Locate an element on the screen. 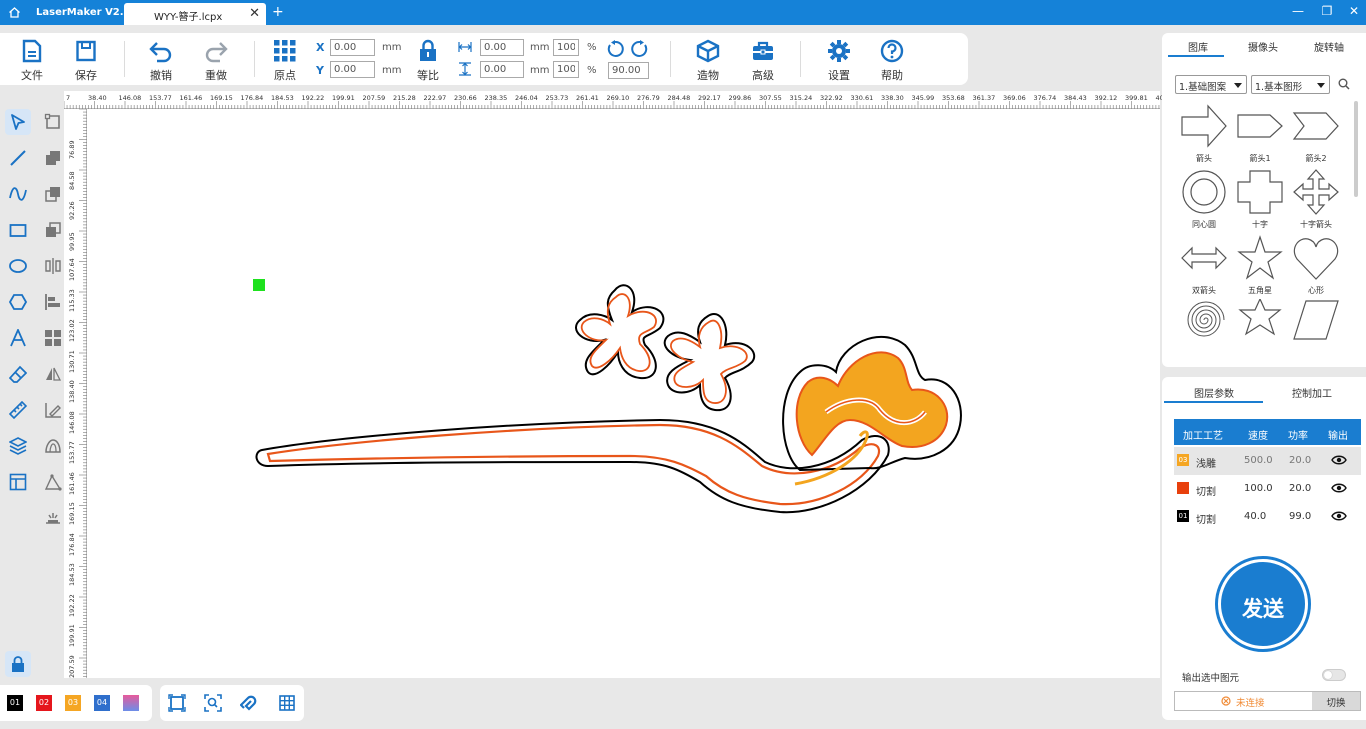 The height and width of the screenshot is (729, 1366). subtract-tool is located at coordinates (53, 194).